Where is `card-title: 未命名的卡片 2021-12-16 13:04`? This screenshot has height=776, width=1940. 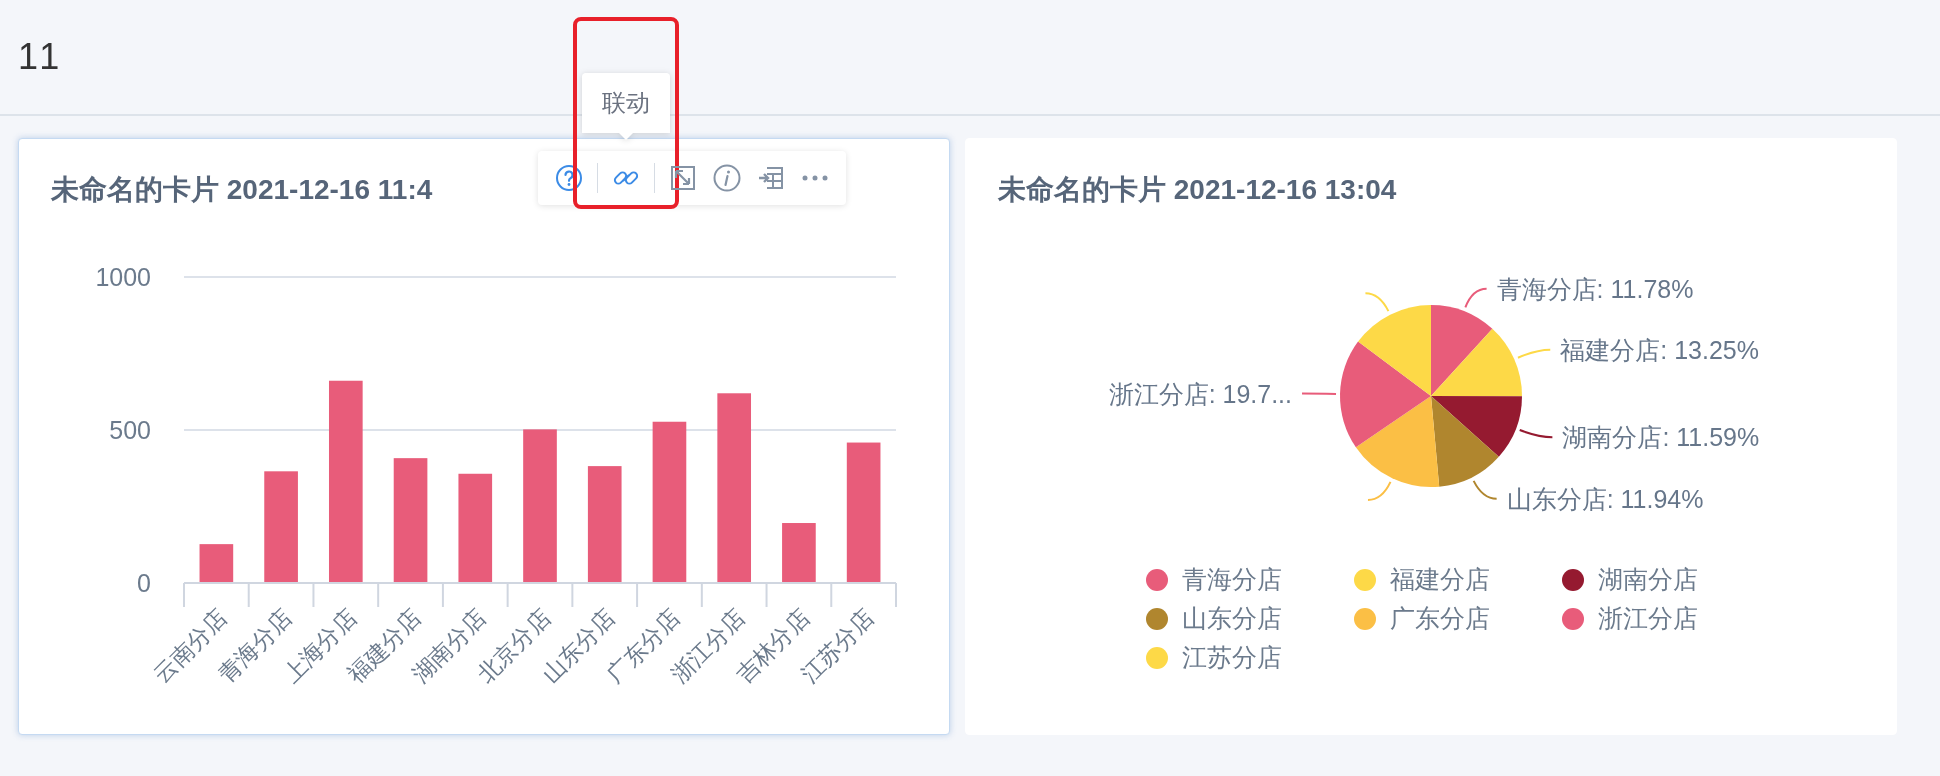
card-title: 未命名的卡片 2021-12-16 13:04 is located at coordinates (1197, 190).